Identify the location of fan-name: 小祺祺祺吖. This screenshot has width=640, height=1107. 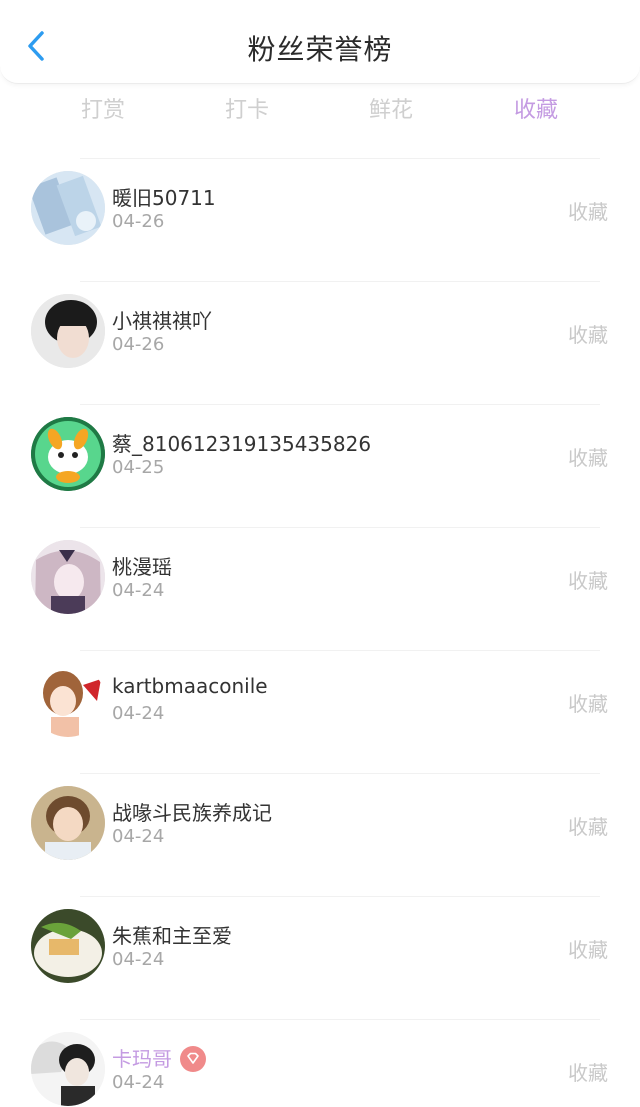
(162, 321).